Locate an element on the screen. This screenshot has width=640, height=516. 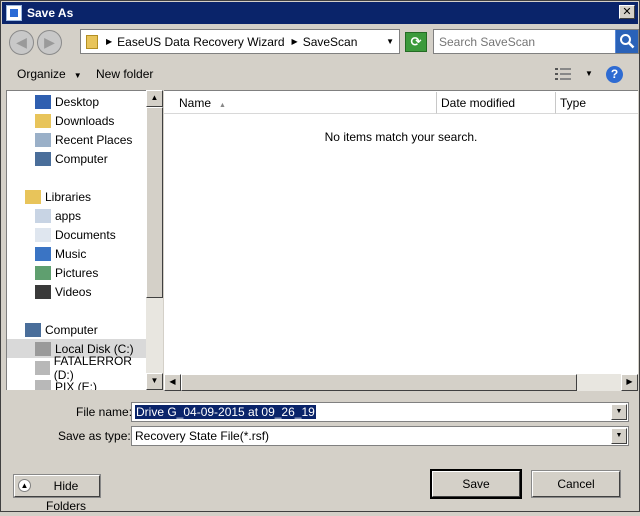
desktop-icon is located at coordinates (43, 101).